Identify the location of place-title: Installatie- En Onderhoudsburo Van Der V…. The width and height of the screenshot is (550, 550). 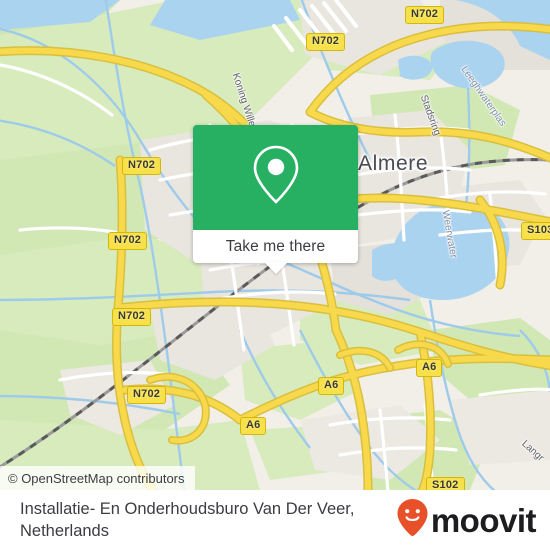
(187, 520).